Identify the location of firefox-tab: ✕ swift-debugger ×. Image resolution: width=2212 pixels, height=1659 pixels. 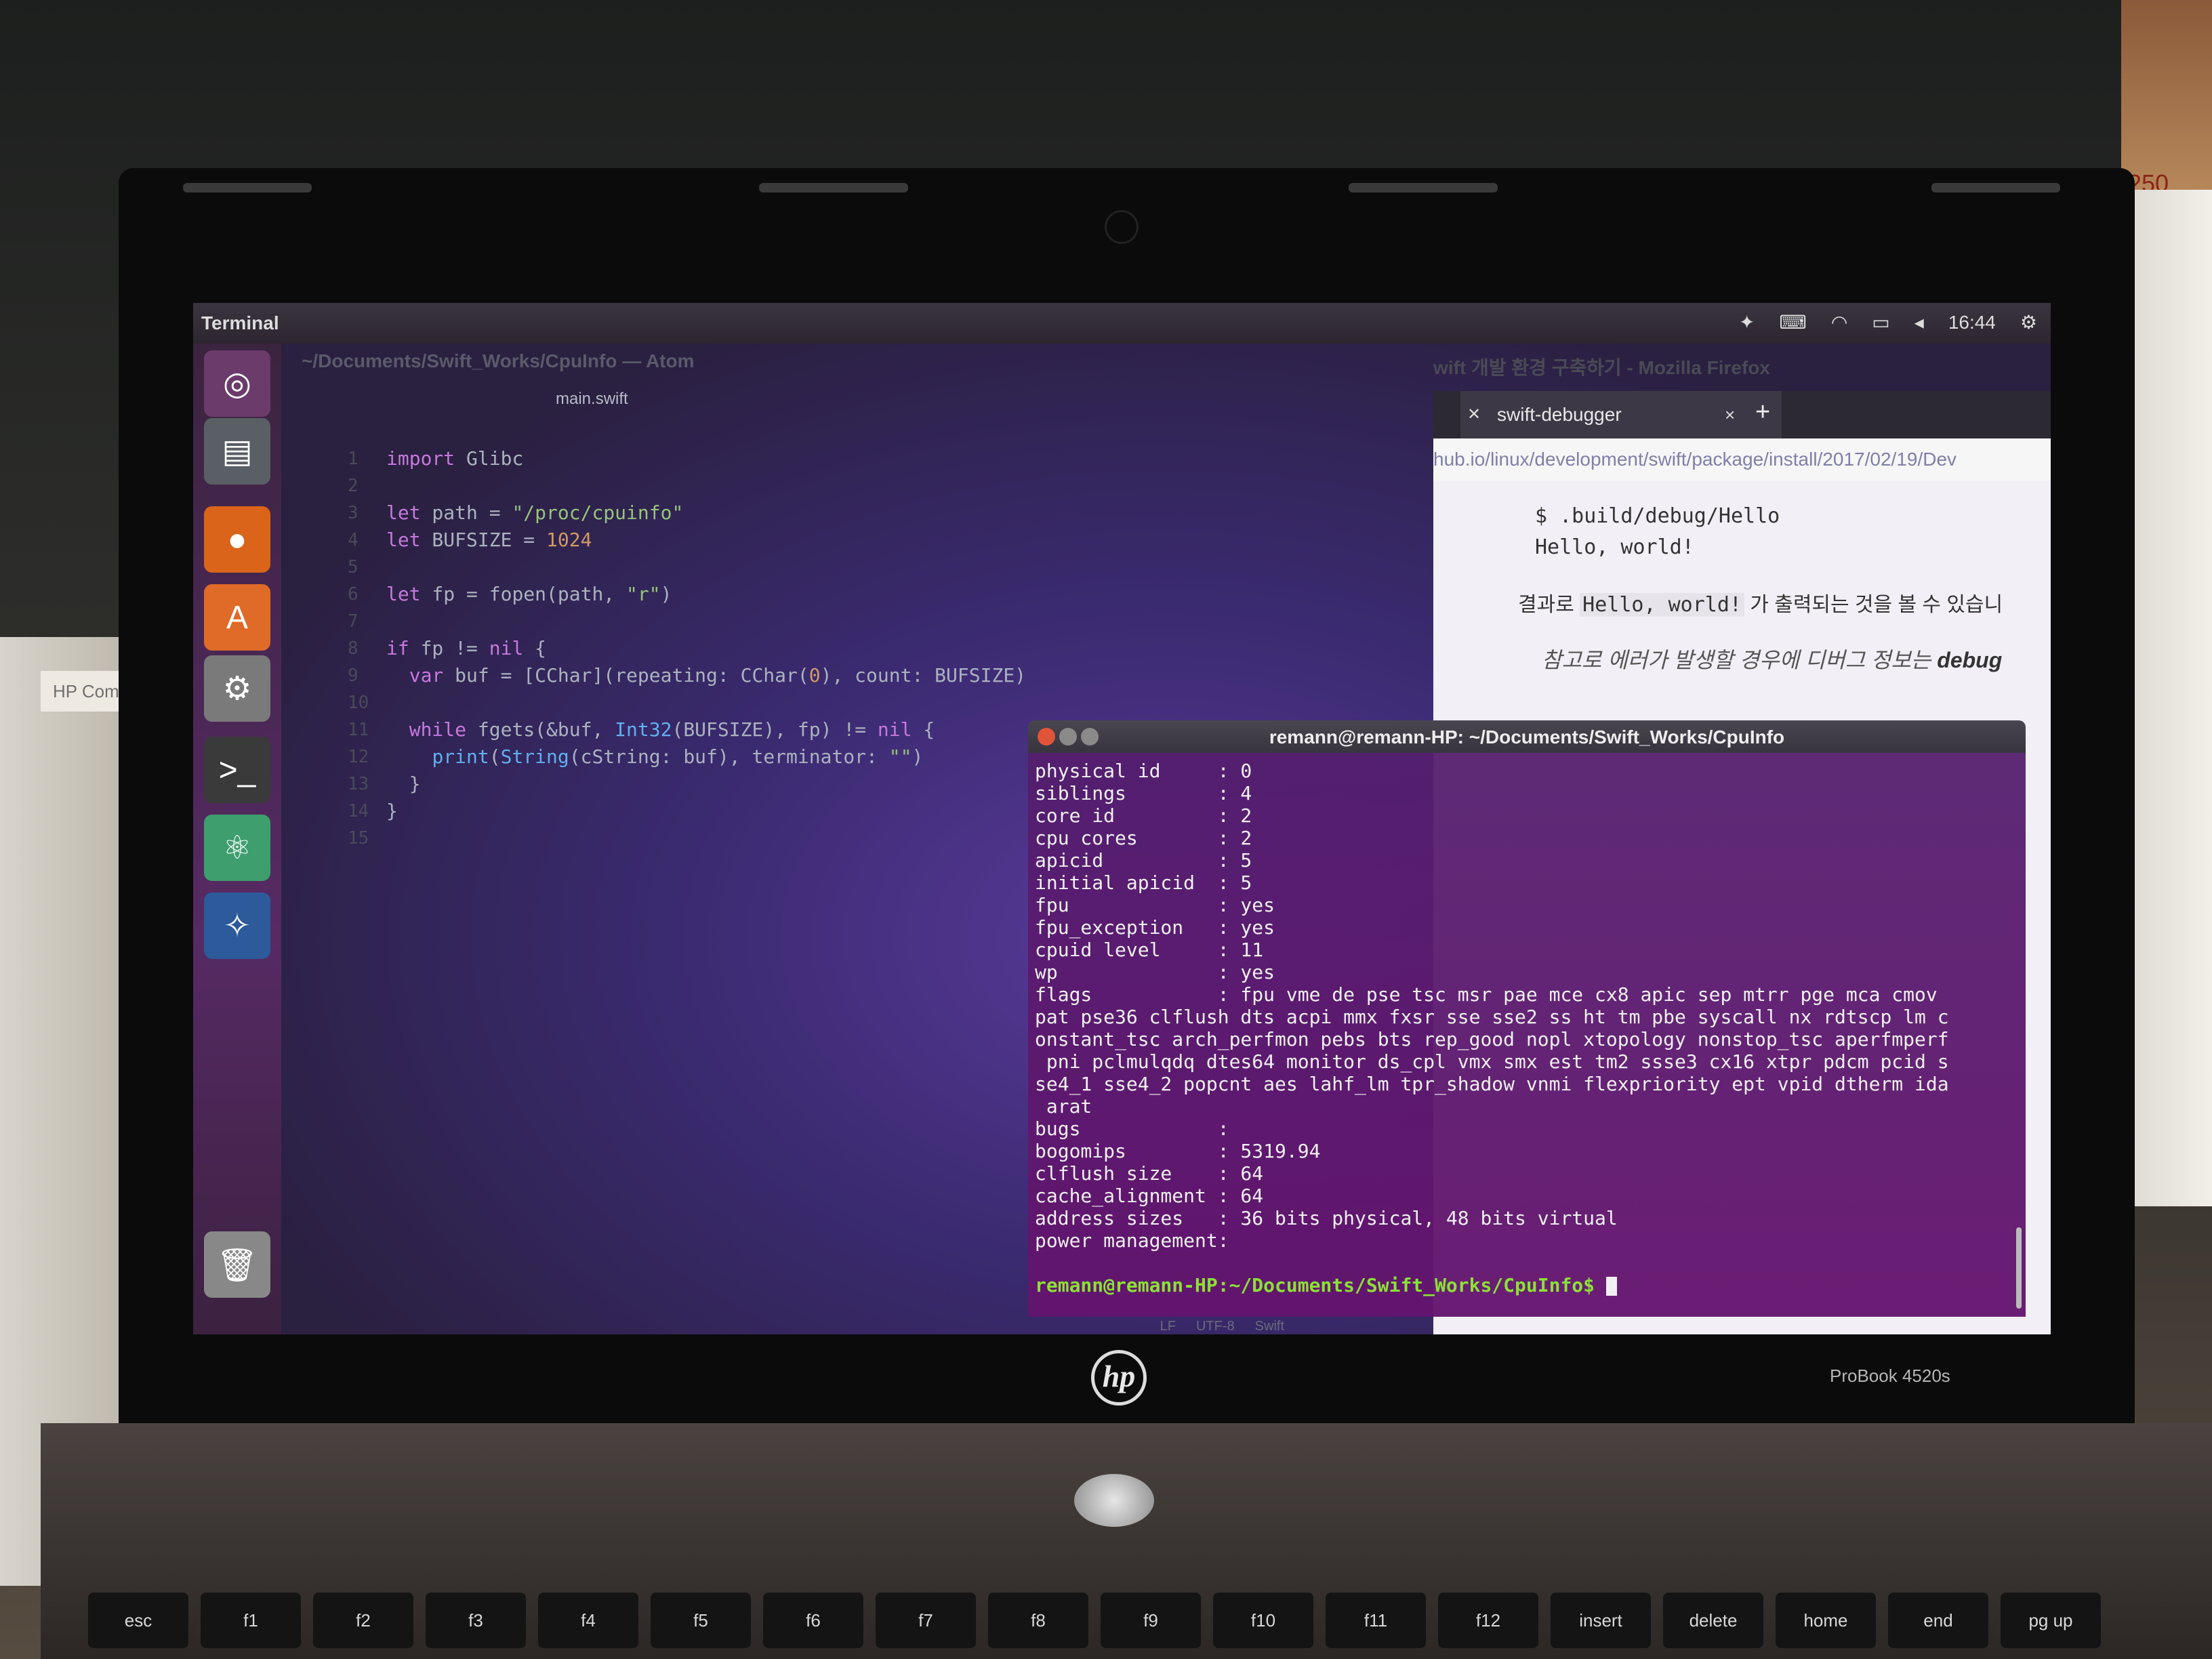
(1621, 414).